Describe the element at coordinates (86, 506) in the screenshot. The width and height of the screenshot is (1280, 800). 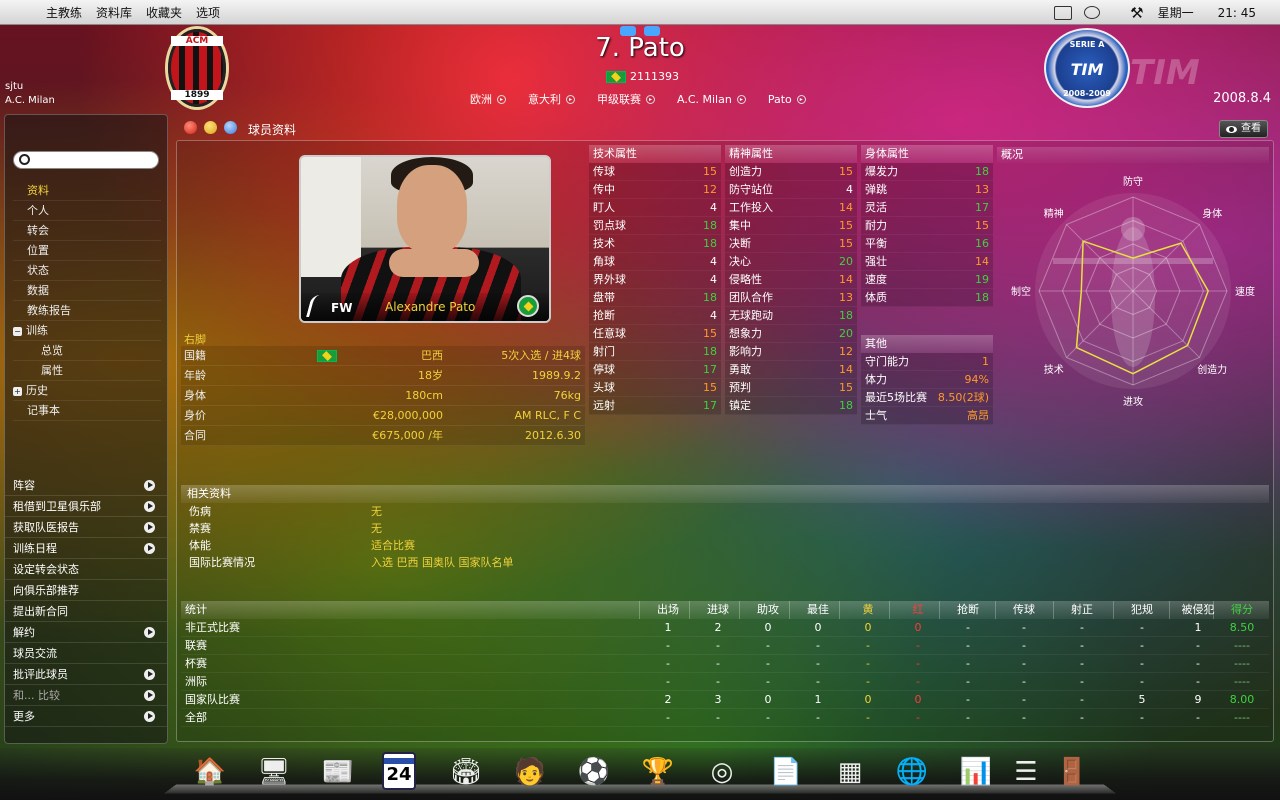
I see `action-item: 租借到卫星俱乐部` at that location.